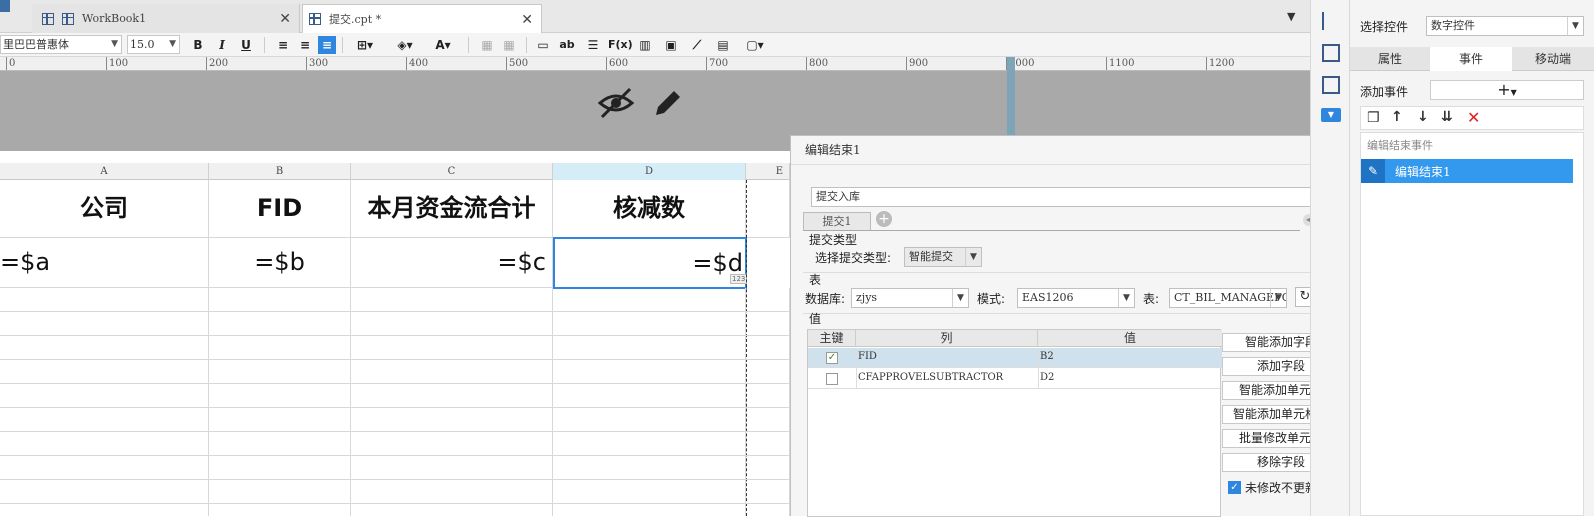  I want to click on cell-d1: 核减数, so click(649, 209).